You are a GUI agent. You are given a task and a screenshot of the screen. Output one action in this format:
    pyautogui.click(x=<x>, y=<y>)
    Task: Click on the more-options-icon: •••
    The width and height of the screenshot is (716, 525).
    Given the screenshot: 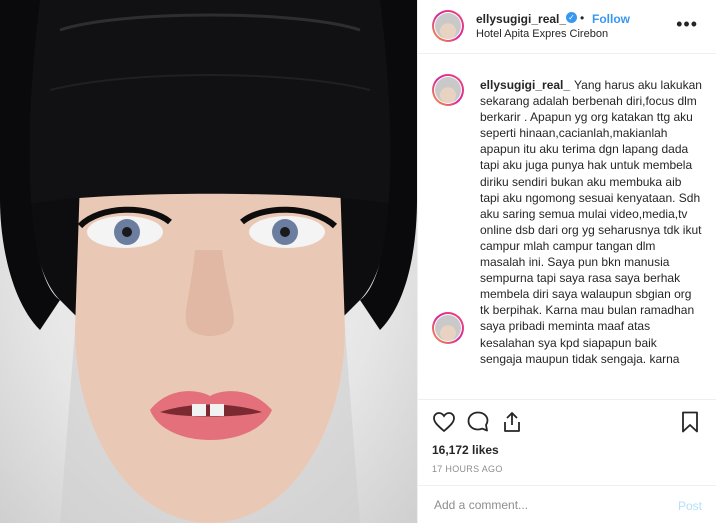 What is the action you would take?
    pyautogui.click(x=687, y=24)
    